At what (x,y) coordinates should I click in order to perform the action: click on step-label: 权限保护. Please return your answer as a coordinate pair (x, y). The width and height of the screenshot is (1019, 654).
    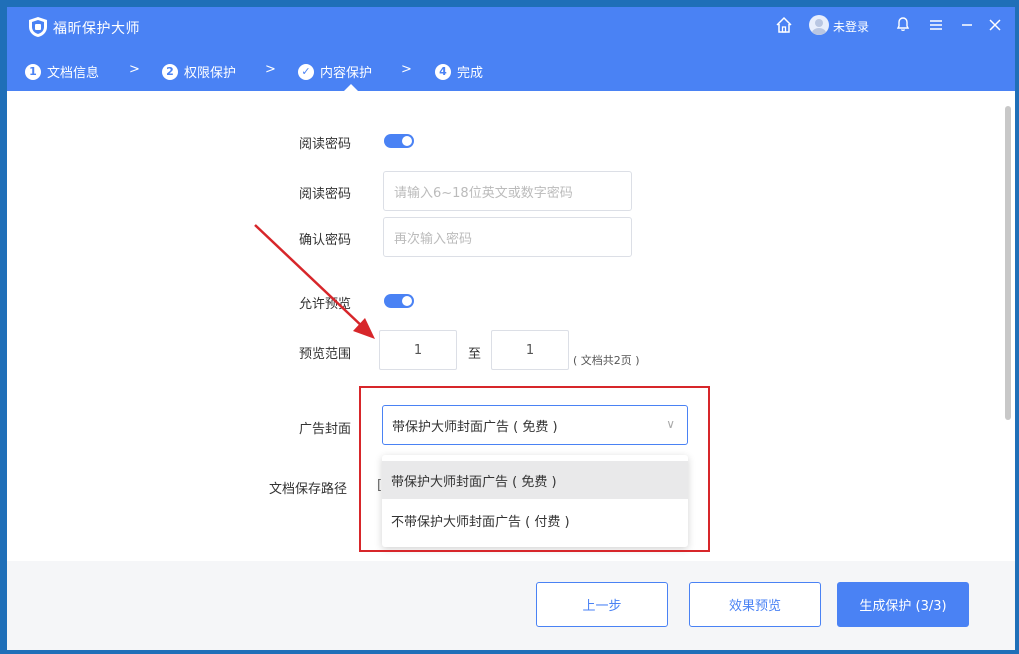
    Looking at the image, I should click on (210, 73).